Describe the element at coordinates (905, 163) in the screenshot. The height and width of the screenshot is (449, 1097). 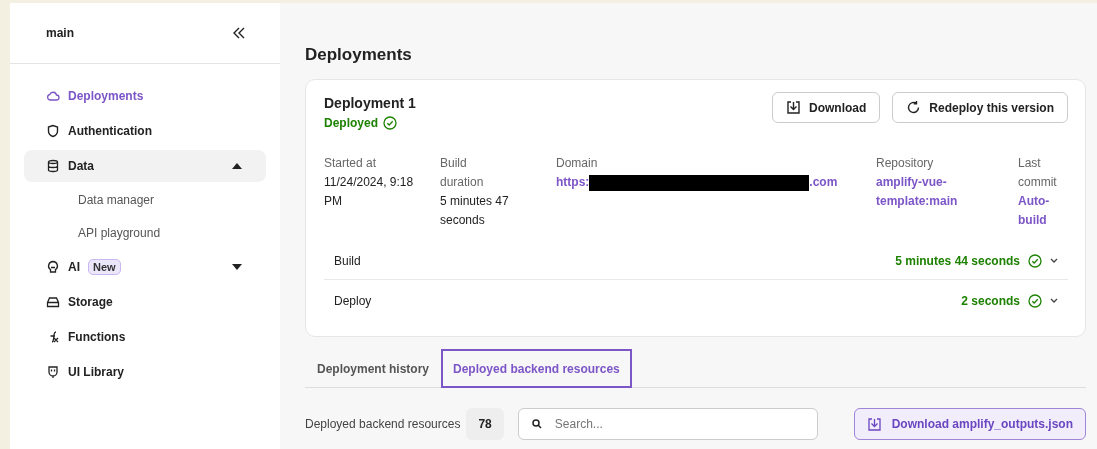
I see `detail-label: Repository` at that location.